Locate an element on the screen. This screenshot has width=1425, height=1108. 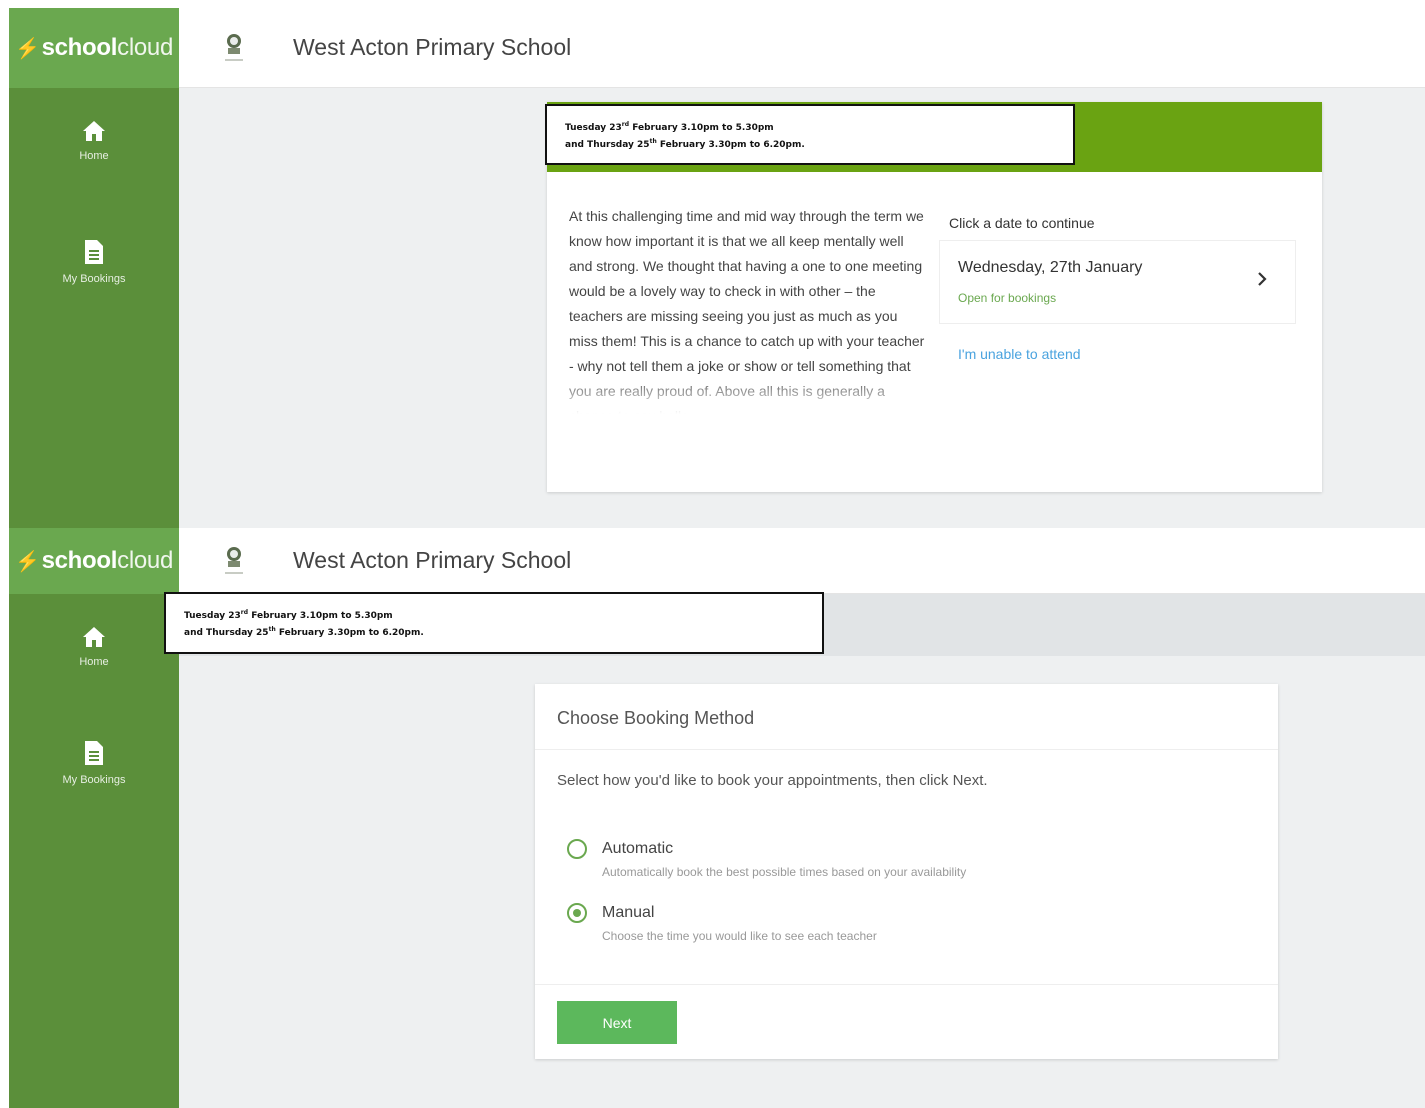
date-status: Open for bookings is located at coordinates (1007, 298).